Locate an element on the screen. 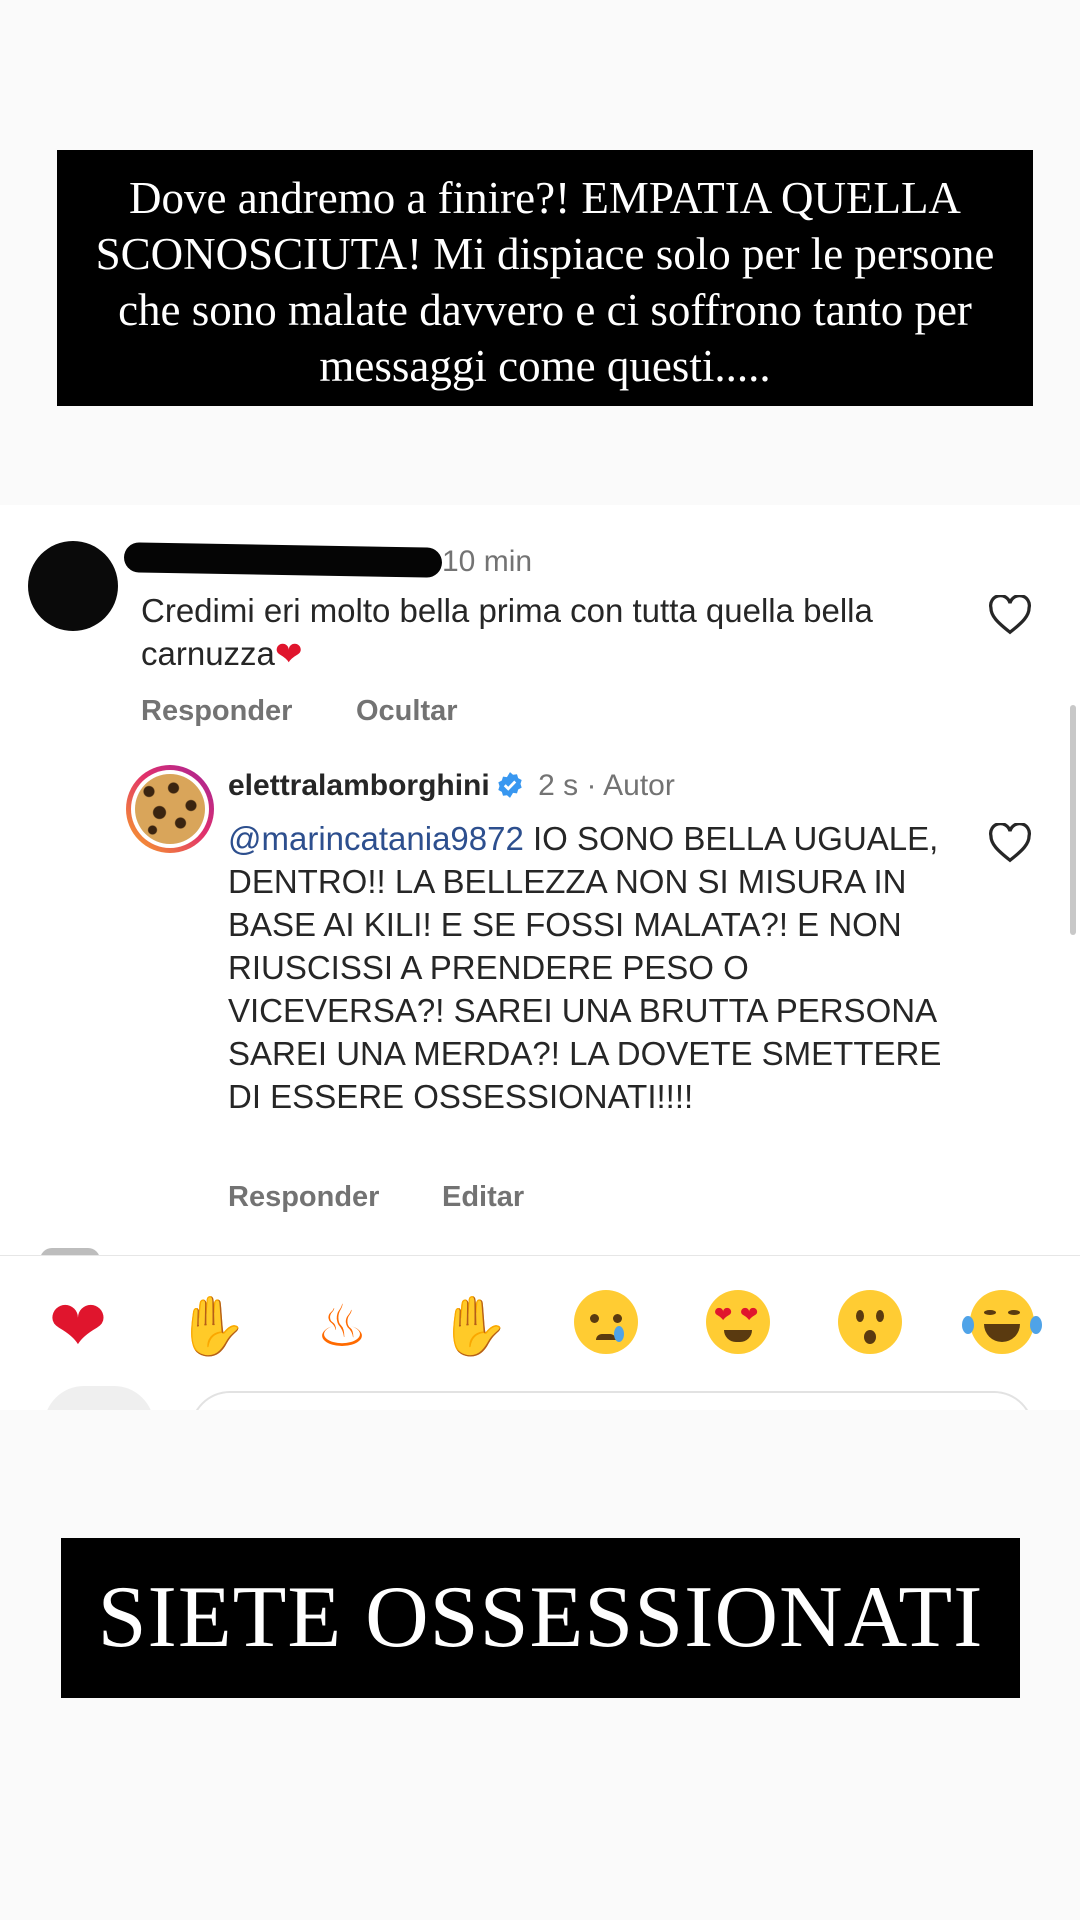  clapping-hands-emoji-icon: ✋ is located at coordinates (474, 1326).